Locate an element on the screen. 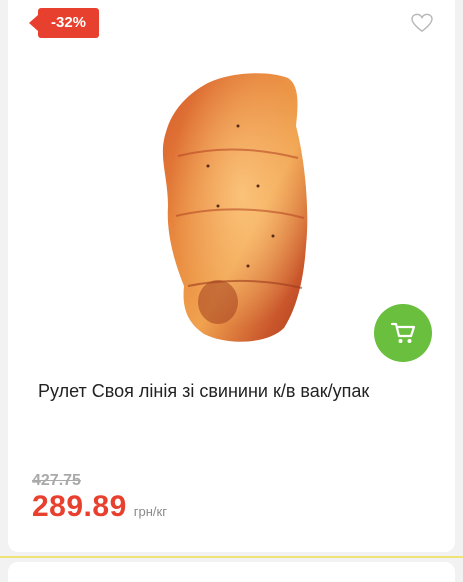 This screenshot has height=582, width=463. shopping-cart-icon is located at coordinates (403, 332).